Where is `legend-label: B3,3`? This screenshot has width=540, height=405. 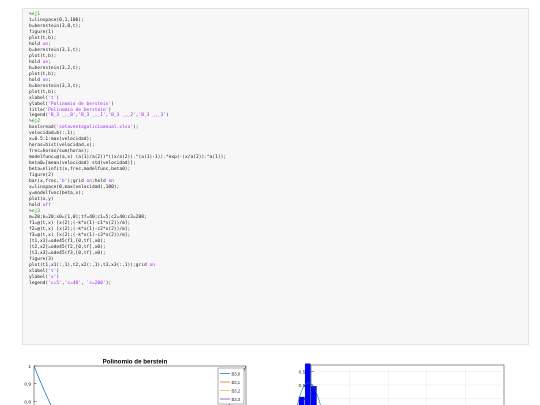 legend-label: B3,3 is located at coordinates (236, 399).